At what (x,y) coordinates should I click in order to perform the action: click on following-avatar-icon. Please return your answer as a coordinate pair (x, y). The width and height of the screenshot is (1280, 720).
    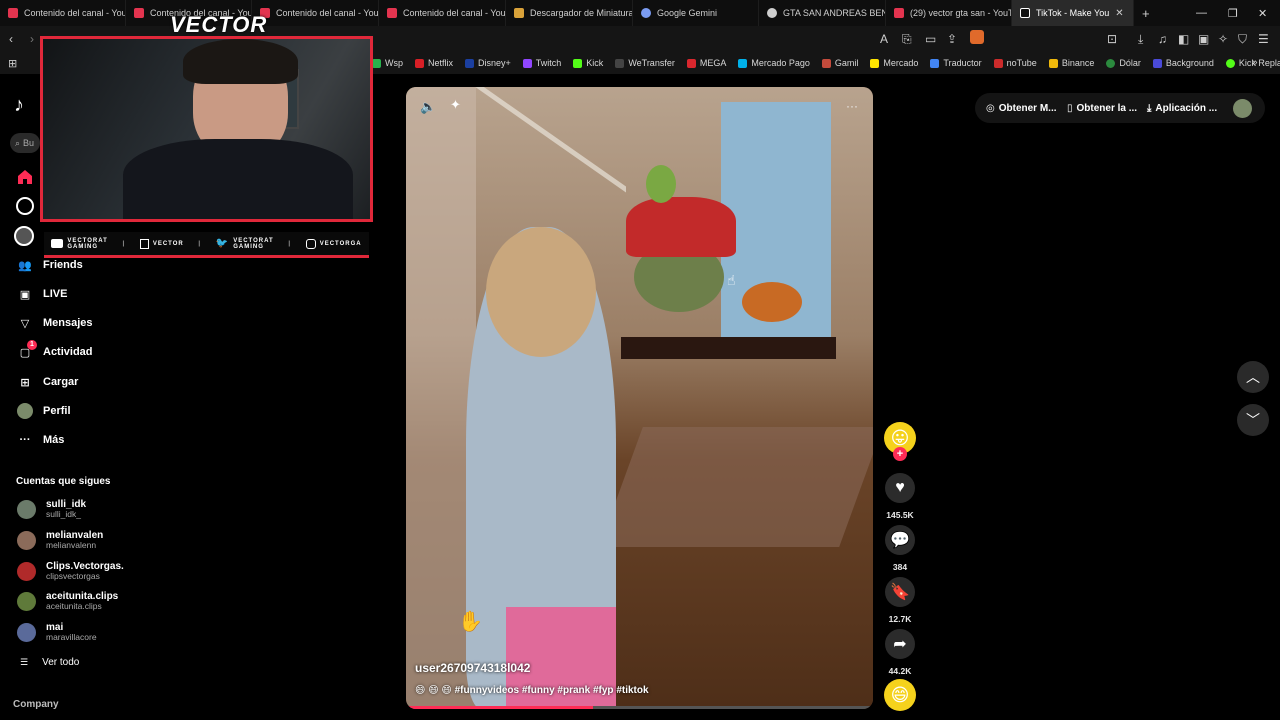
    Looking at the image, I should click on (24, 236).